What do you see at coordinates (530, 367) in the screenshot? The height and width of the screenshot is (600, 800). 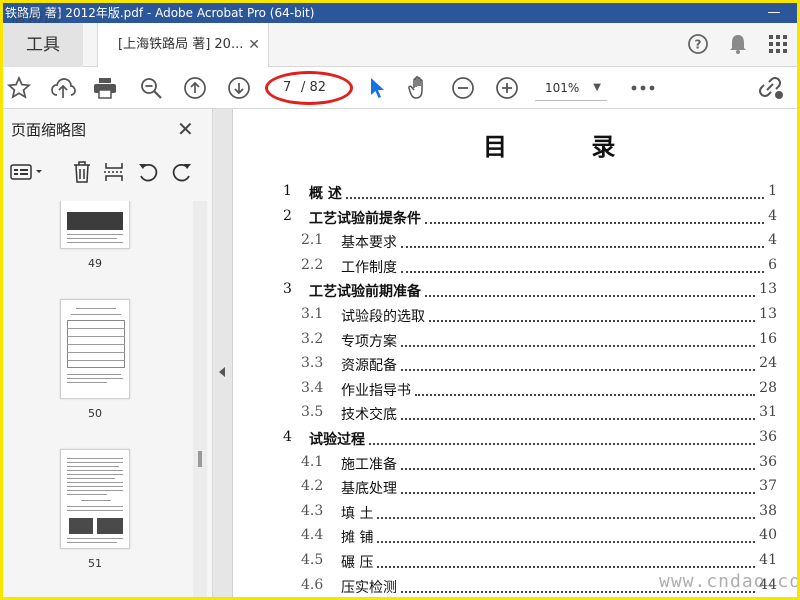 I see `toc-entry: 3.3 资源配备 24` at bounding box center [530, 367].